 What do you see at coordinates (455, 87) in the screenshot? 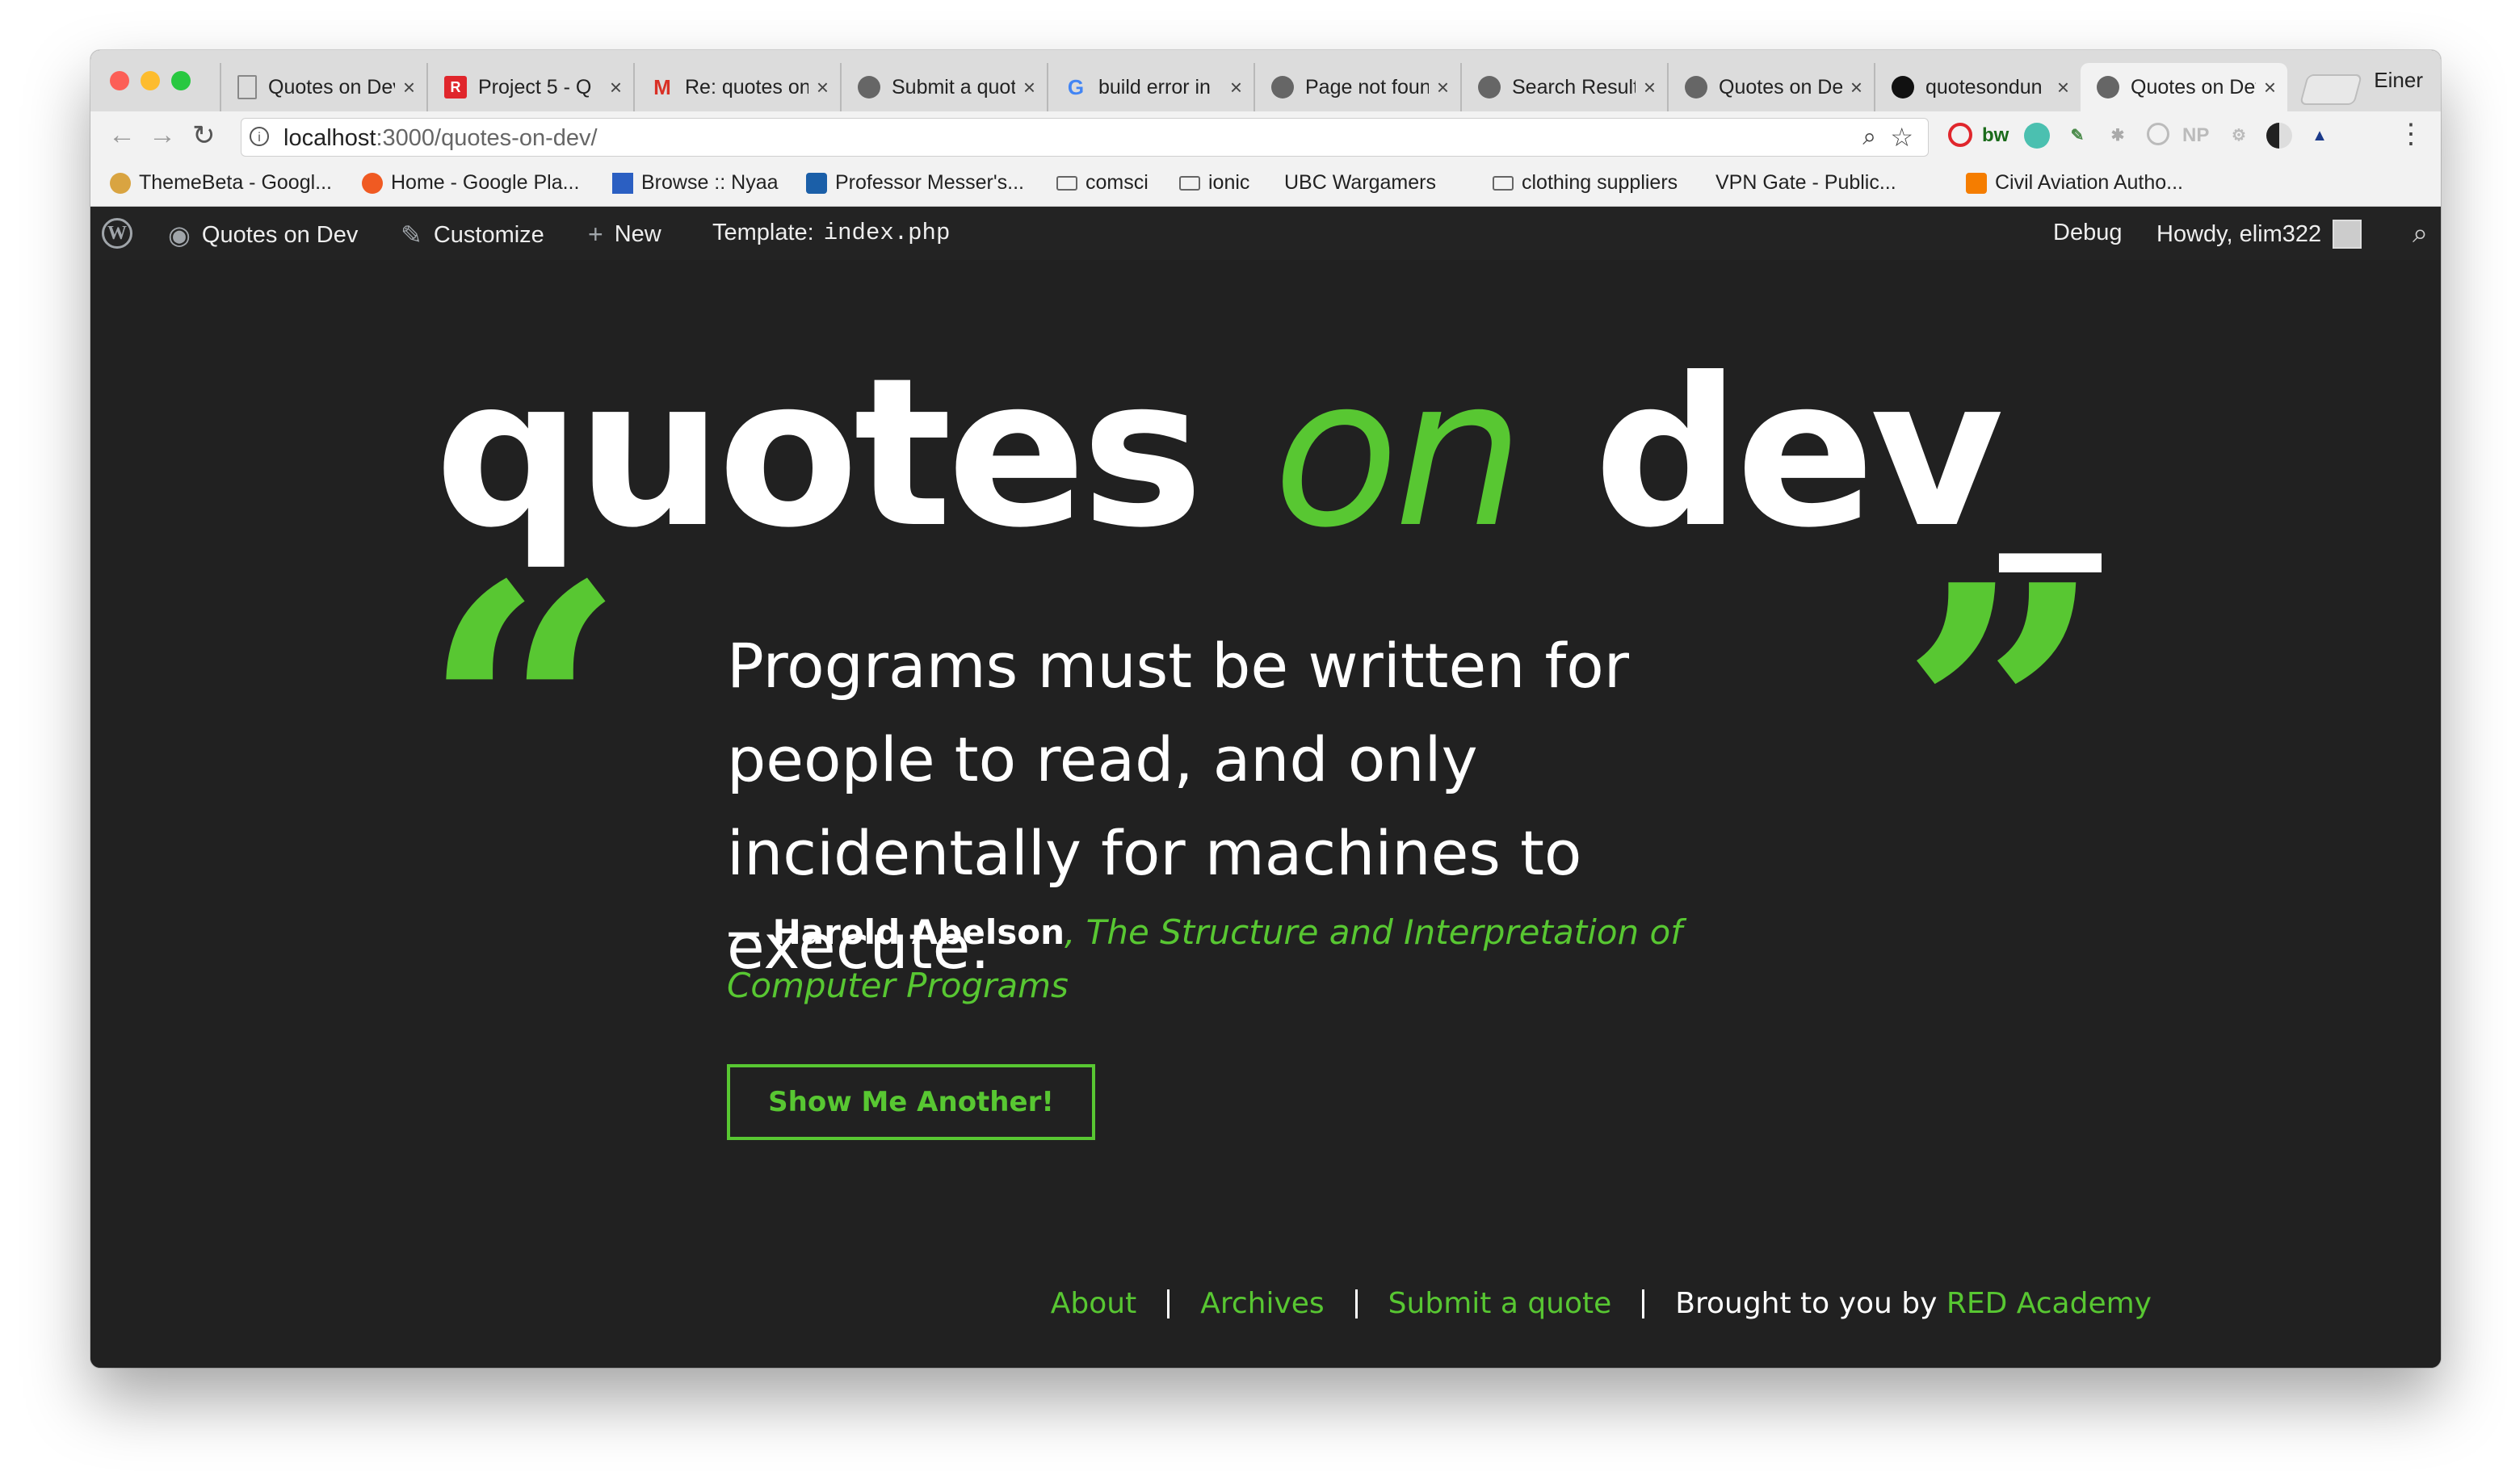
I see `r-logo-icon: R` at bounding box center [455, 87].